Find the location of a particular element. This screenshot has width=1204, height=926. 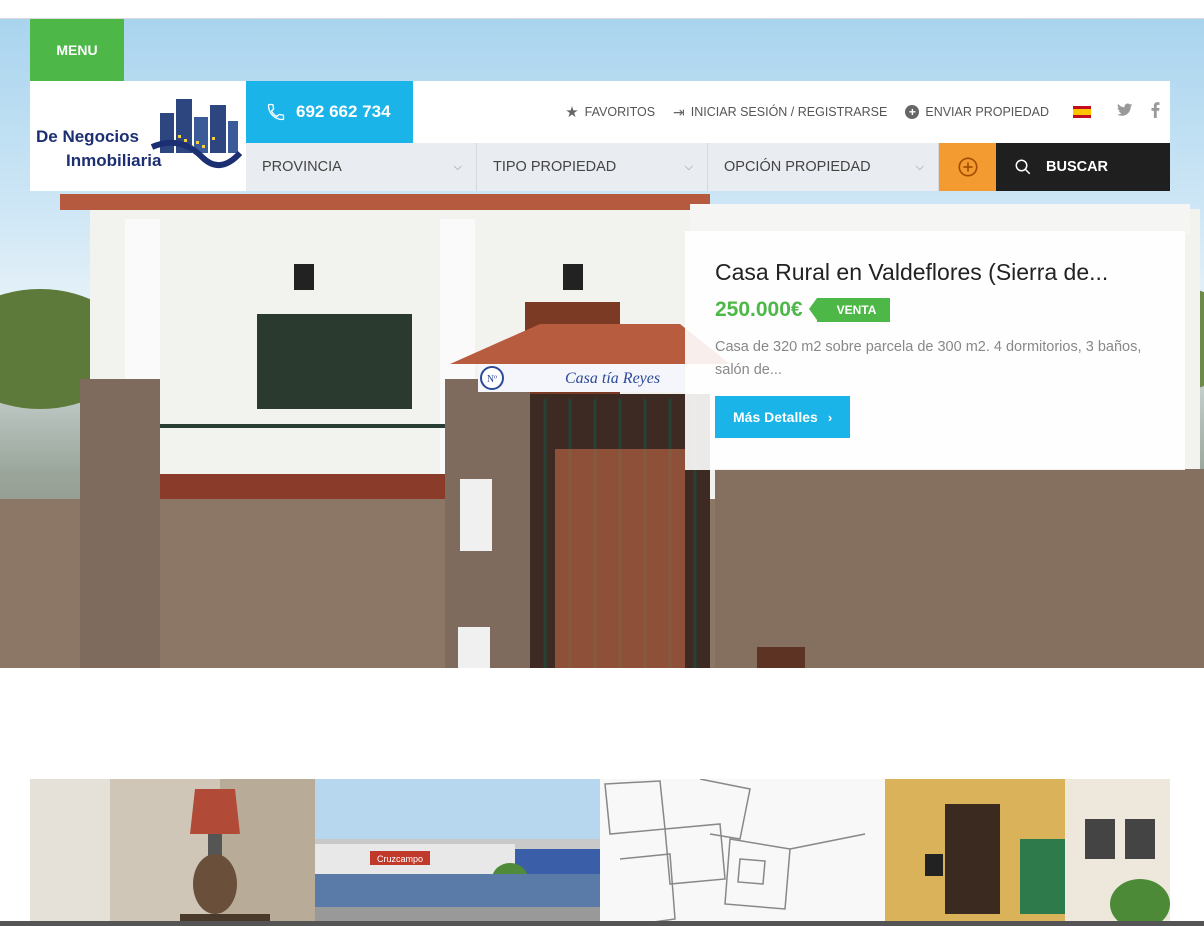

plus-circle-icon: + is located at coordinates (912, 112).